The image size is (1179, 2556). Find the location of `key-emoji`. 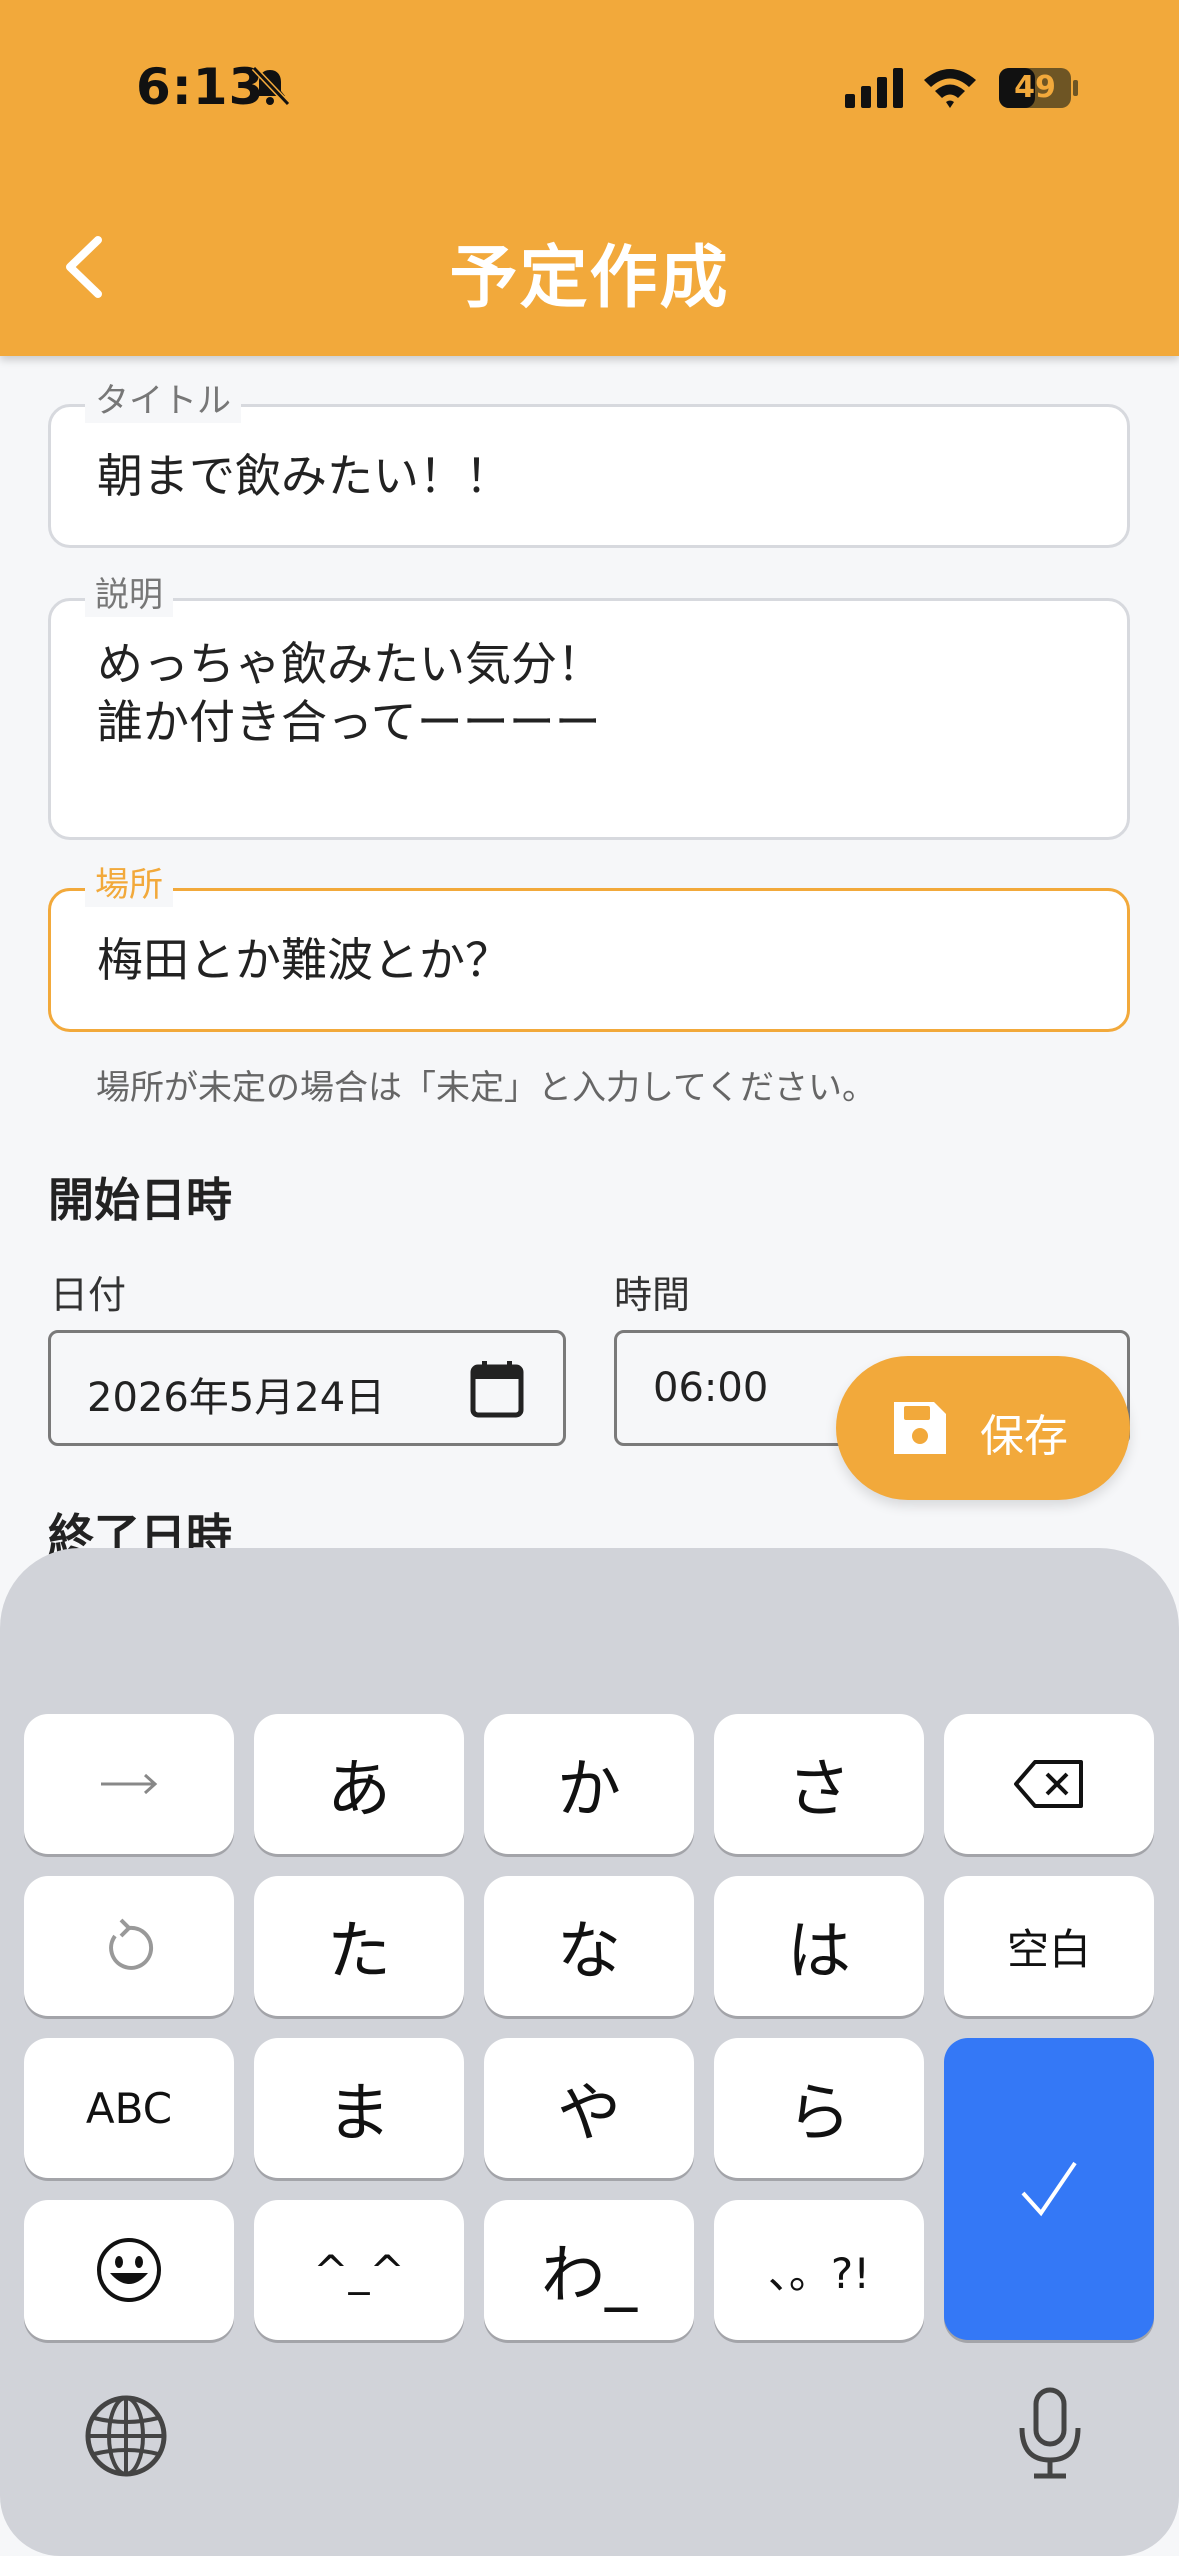

key-emoji is located at coordinates (129, 2270).